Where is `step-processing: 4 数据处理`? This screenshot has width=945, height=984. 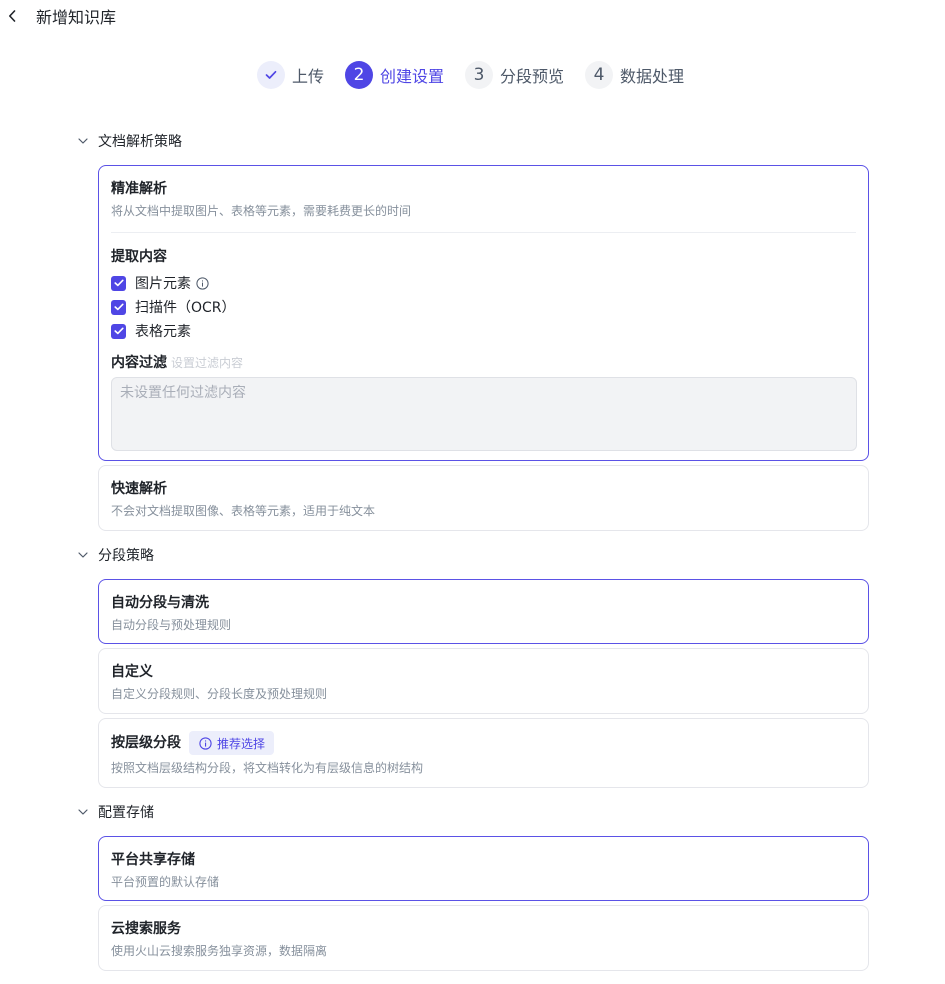
step-processing: 4 数据处理 is located at coordinates (634, 75).